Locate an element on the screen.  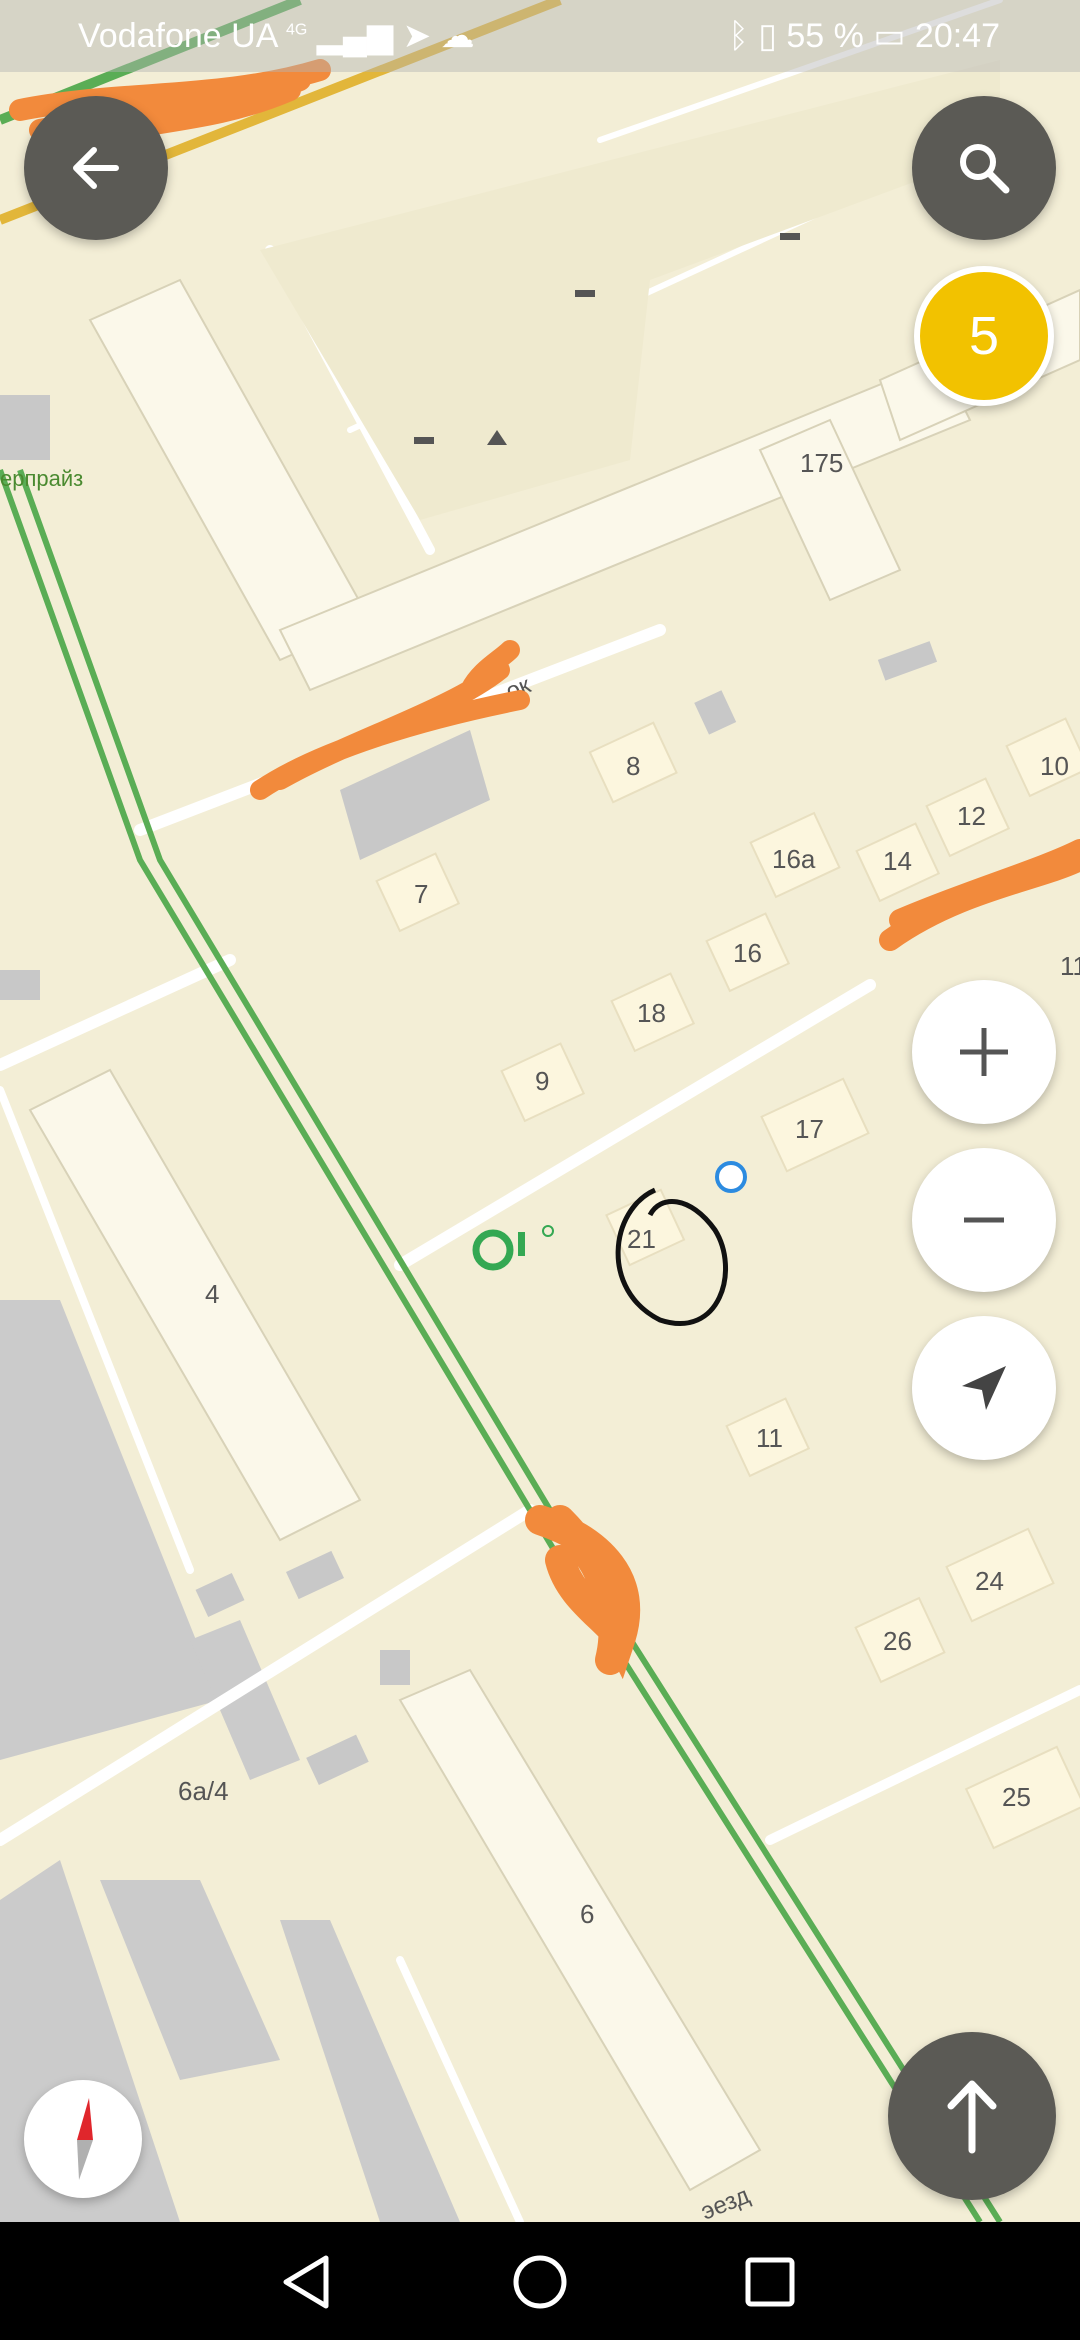
building-11: 11 is located at coordinates (769, 1438).